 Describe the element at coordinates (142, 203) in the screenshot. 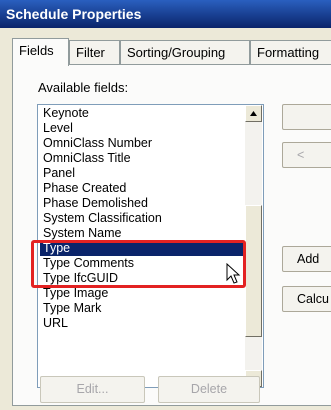

I see `list-item: Phase Demolished` at that location.